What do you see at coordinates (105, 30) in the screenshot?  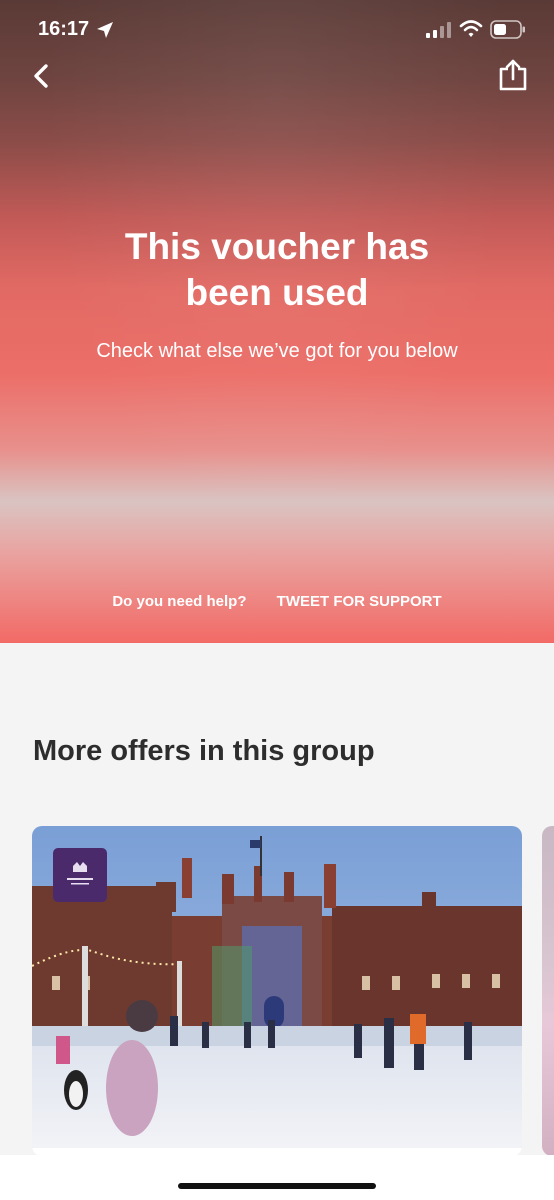 I see `location-arrow-icon` at bounding box center [105, 30].